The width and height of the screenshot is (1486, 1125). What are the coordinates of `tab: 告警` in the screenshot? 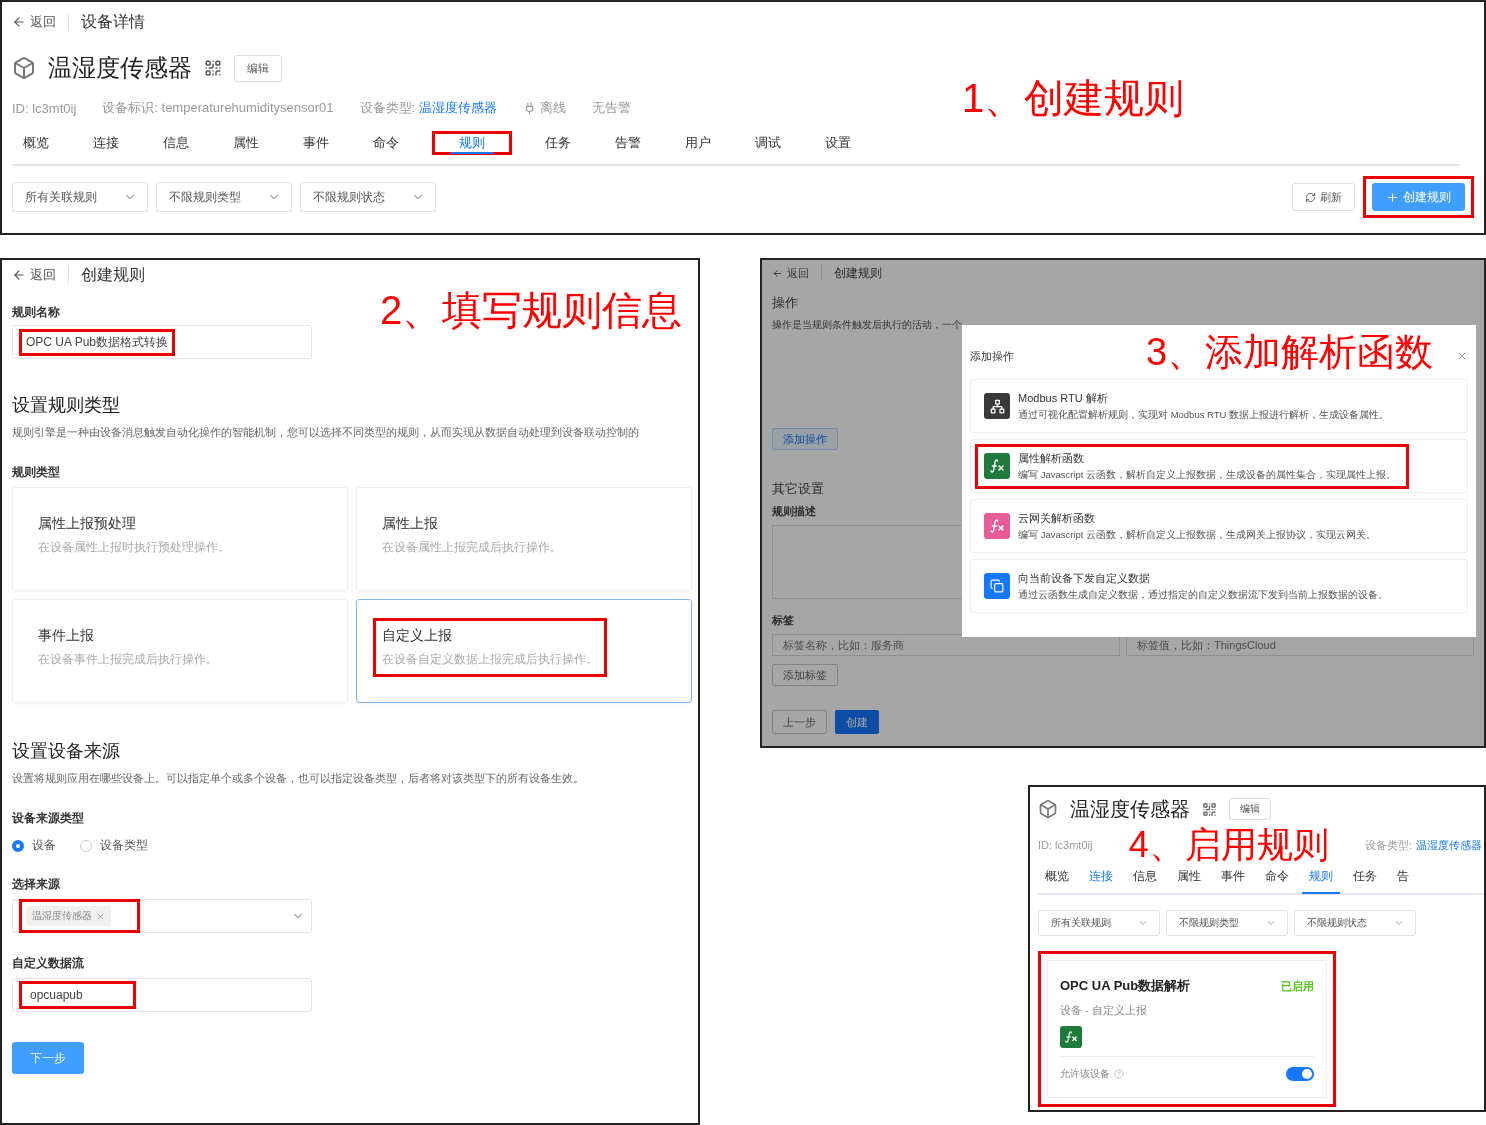 It's located at (628, 144).